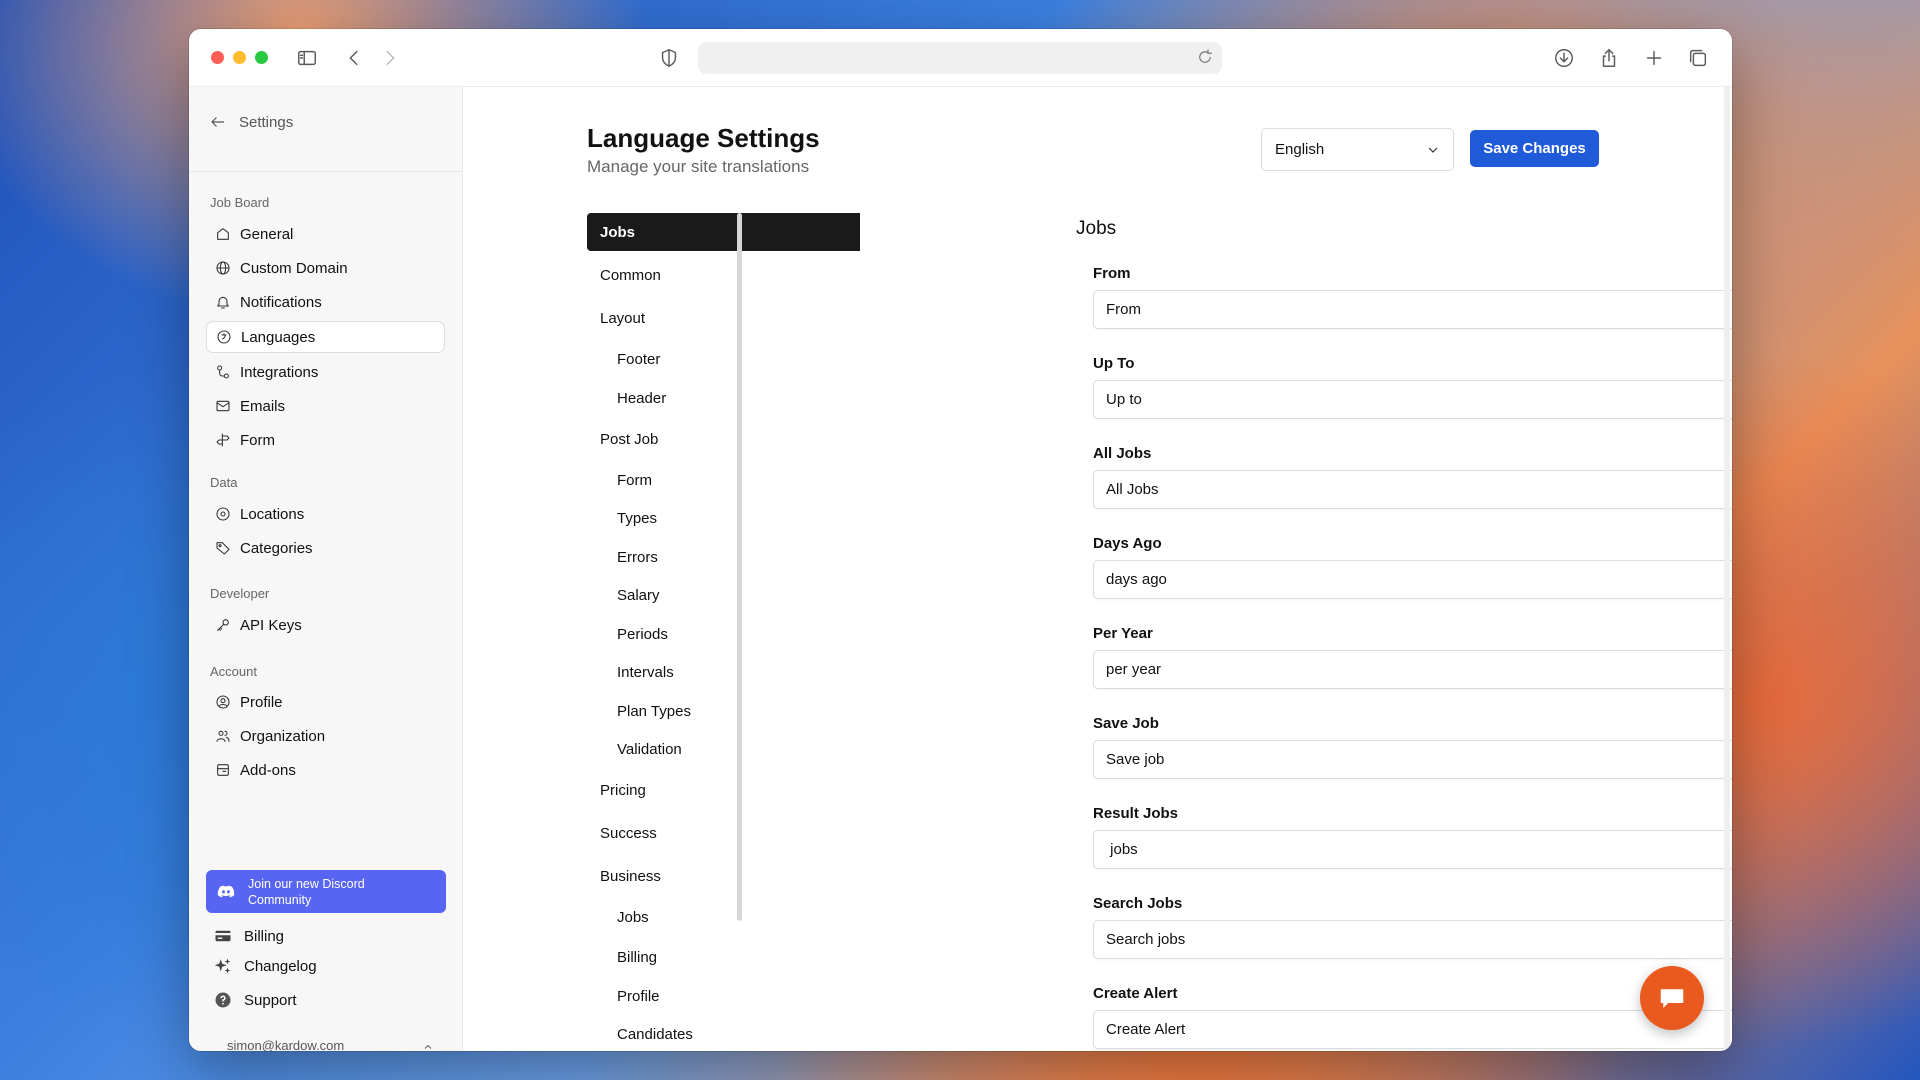  Describe the element at coordinates (223, 736) in the screenshot. I see `users-icon` at that location.